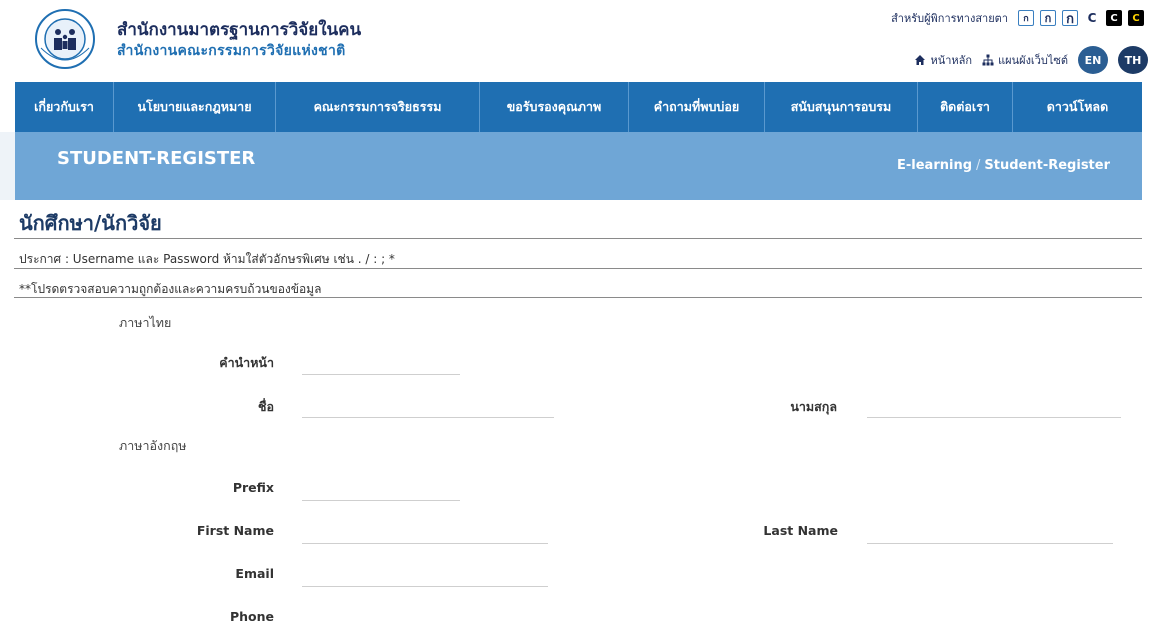  What do you see at coordinates (381, 490) in the screenshot?
I see `prefix-input` at bounding box center [381, 490].